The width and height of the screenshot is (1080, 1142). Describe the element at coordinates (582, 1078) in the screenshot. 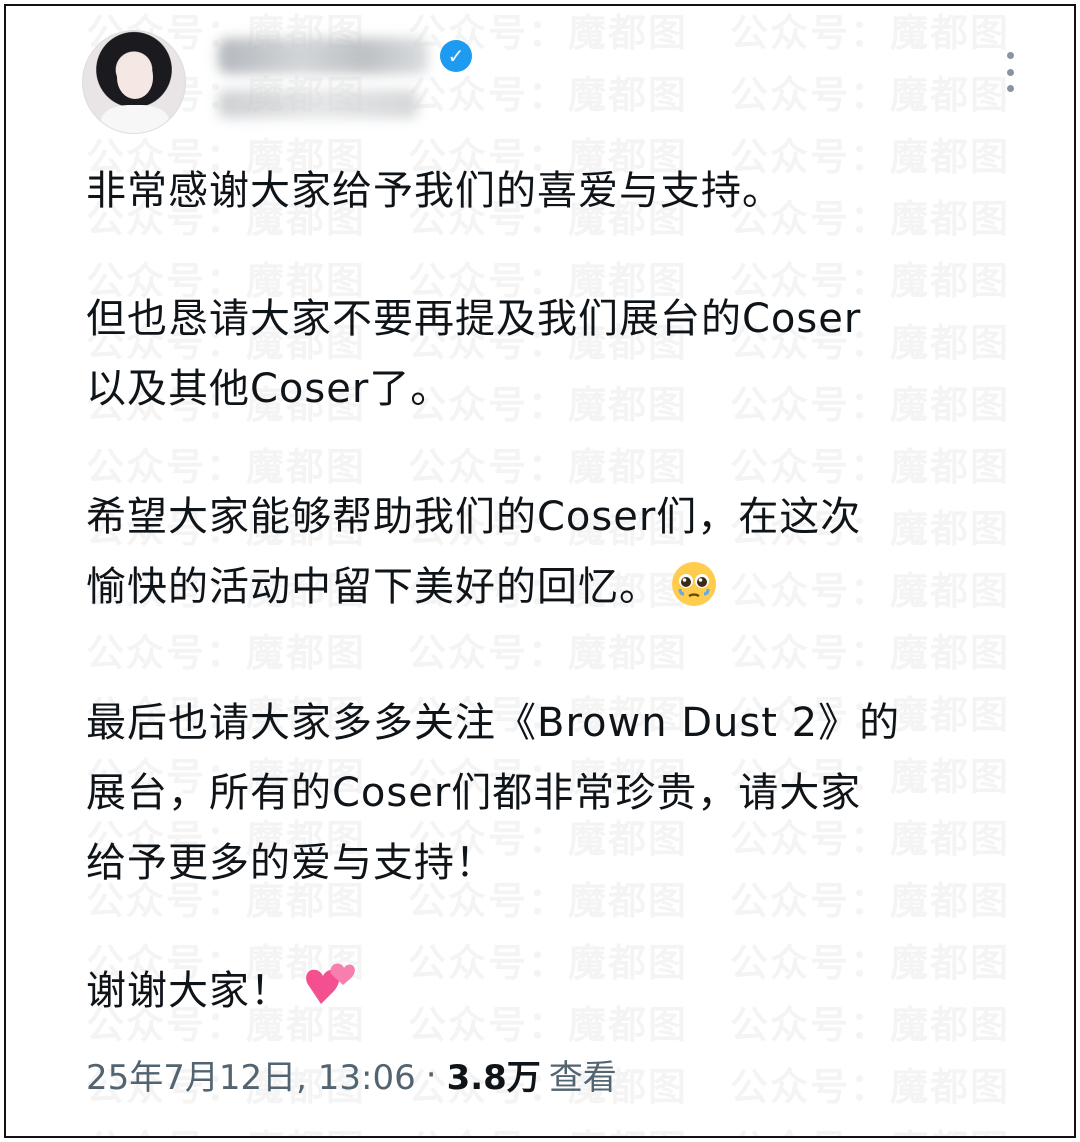

I see `views-label: 查看` at that location.